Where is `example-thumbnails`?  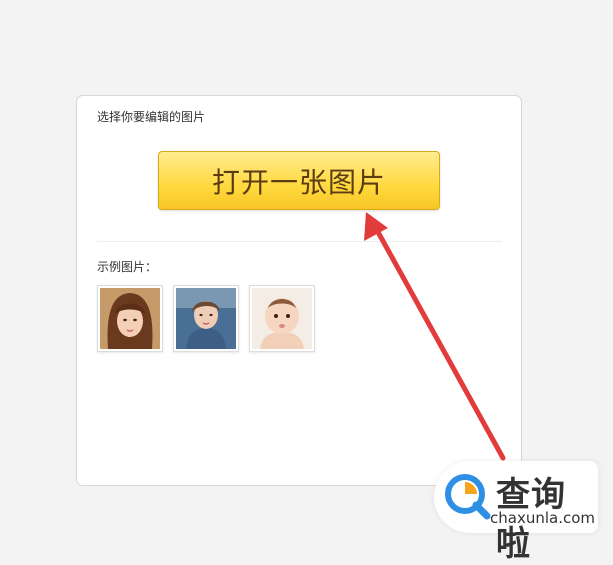 example-thumbnails is located at coordinates (206, 318).